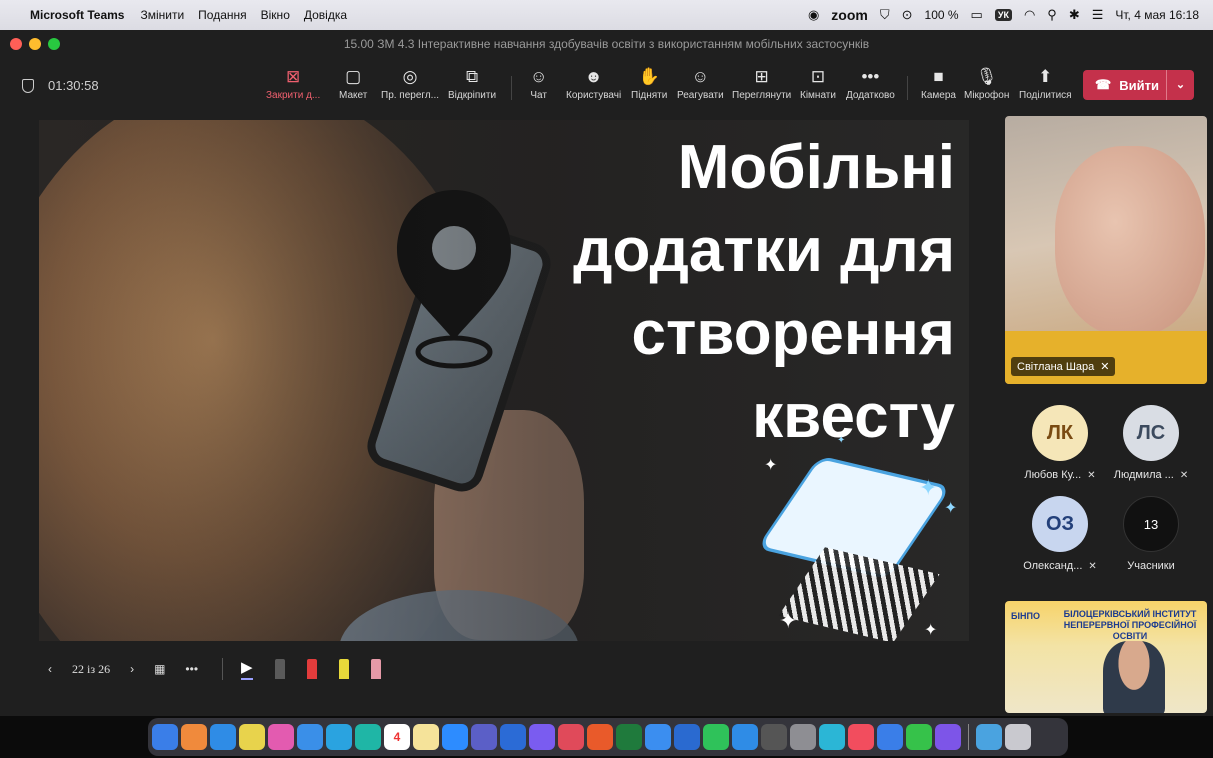  Describe the element at coordinates (455, 737) in the screenshot. I see `zoom-app-icon` at that location.